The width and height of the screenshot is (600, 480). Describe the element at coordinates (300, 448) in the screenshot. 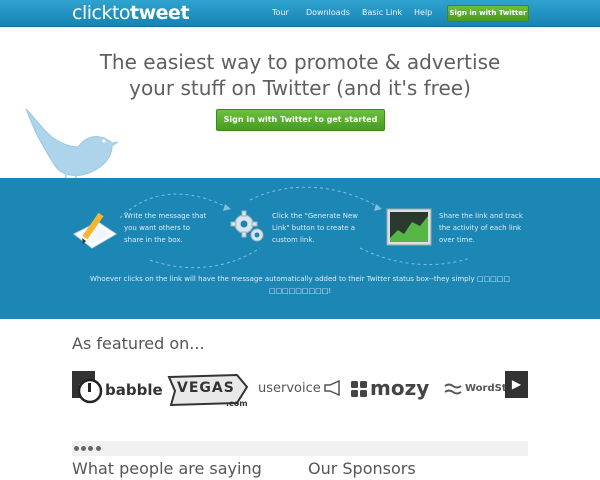

I see `carousel-pager` at that location.